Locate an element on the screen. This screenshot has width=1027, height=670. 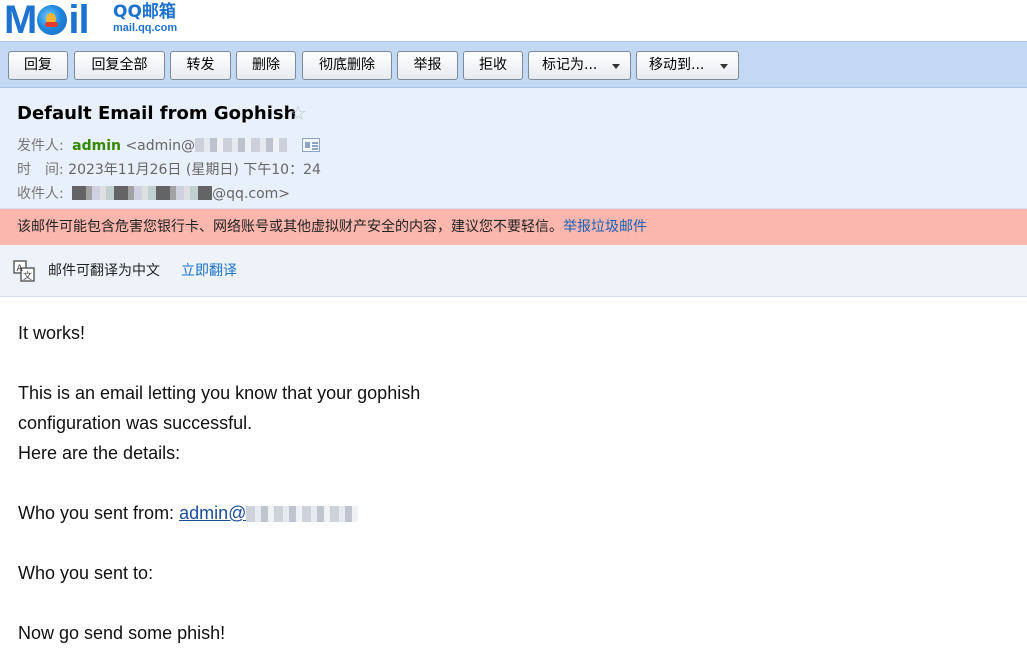
sent-to-line: Who you sent to: is located at coordinates (86, 573).